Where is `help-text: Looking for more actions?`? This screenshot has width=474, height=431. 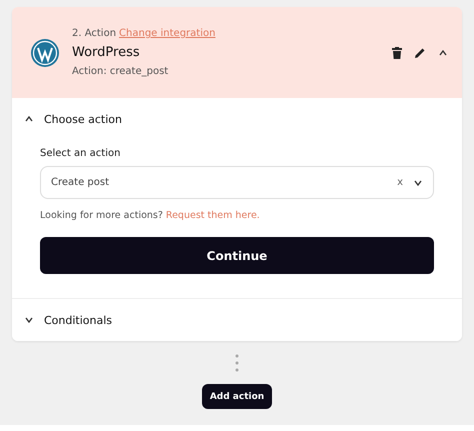 help-text: Looking for more actions? is located at coordinates (101, 215).